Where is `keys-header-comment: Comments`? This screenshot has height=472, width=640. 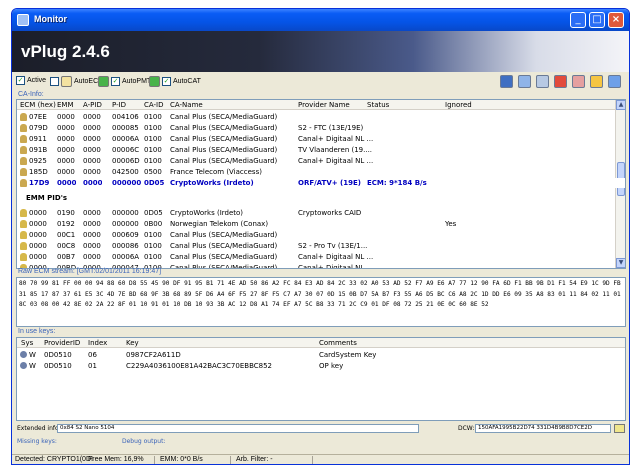
keys-header-comment: Comments is located at coordinates (338, 343).